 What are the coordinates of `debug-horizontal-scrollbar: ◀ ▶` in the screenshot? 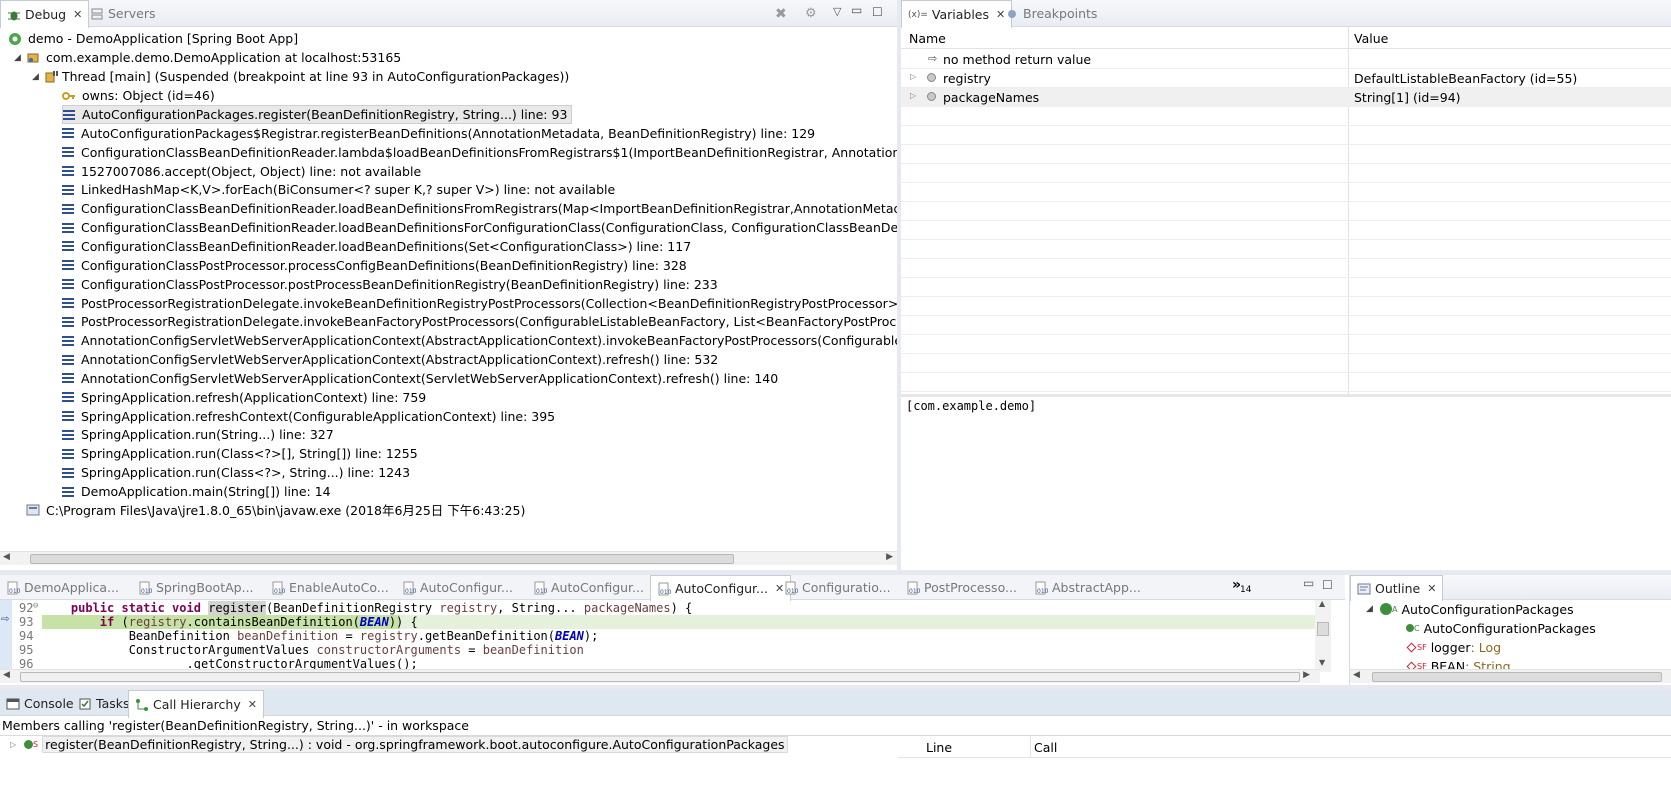 It's located at (448, 558).